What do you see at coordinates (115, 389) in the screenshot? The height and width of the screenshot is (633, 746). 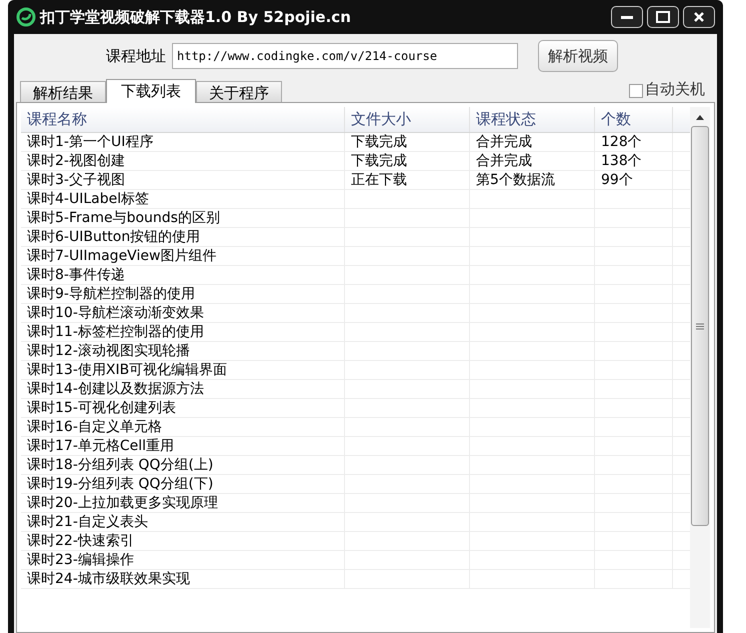 I see `table-cell: 课时14-创建以及数据源方法` at bounding box center [115, 389].